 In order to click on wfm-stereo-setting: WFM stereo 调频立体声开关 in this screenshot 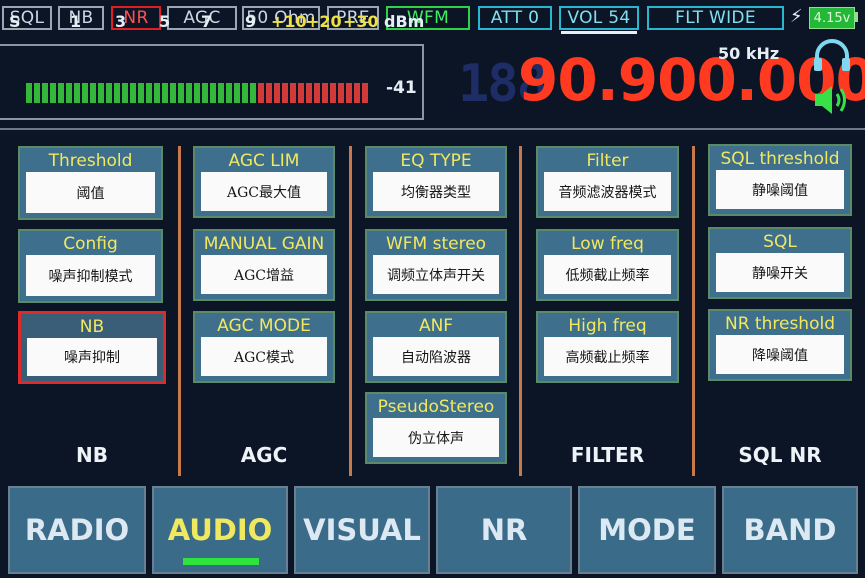, I will do `click(436, 265)`.